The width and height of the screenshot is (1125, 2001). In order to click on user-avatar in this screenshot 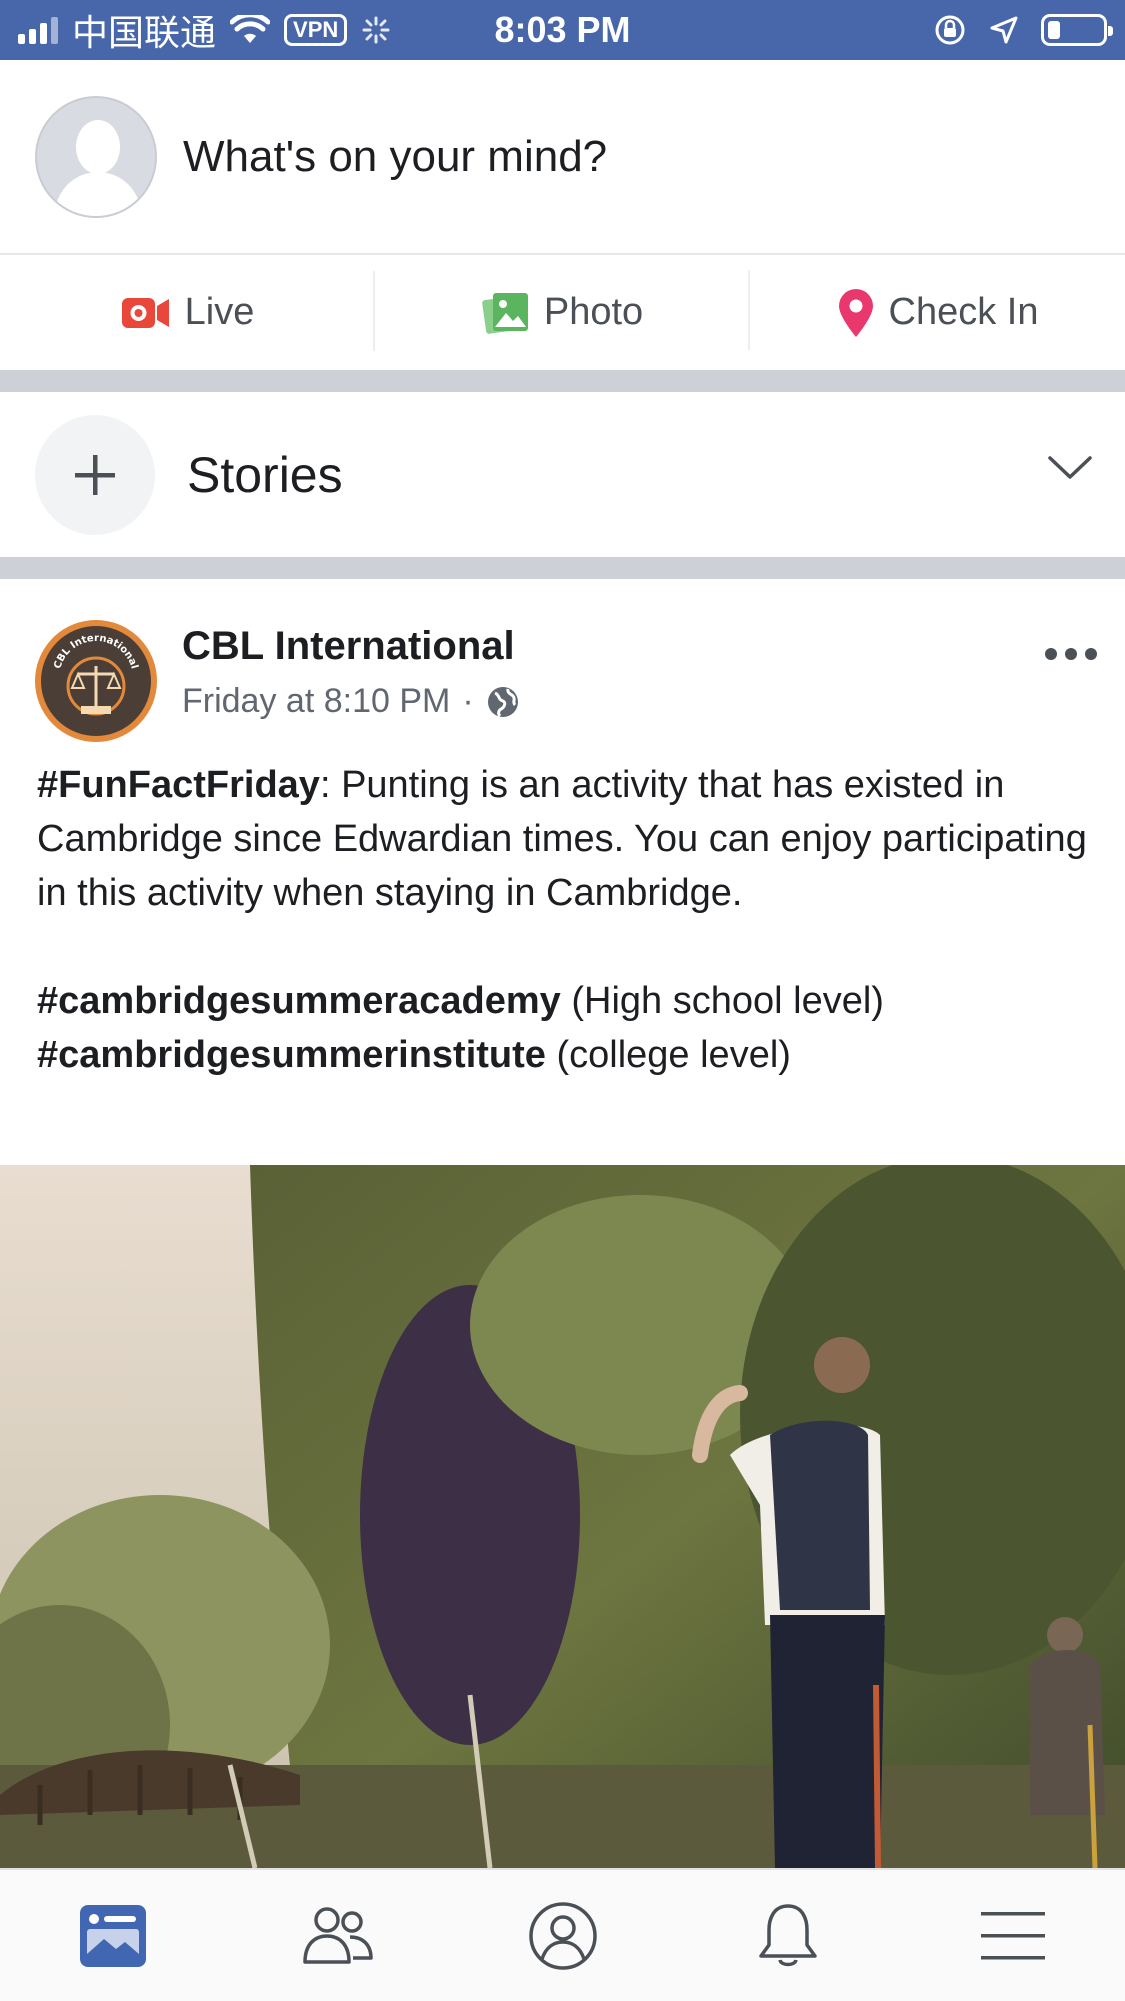, I will do `click(96, 156)`.